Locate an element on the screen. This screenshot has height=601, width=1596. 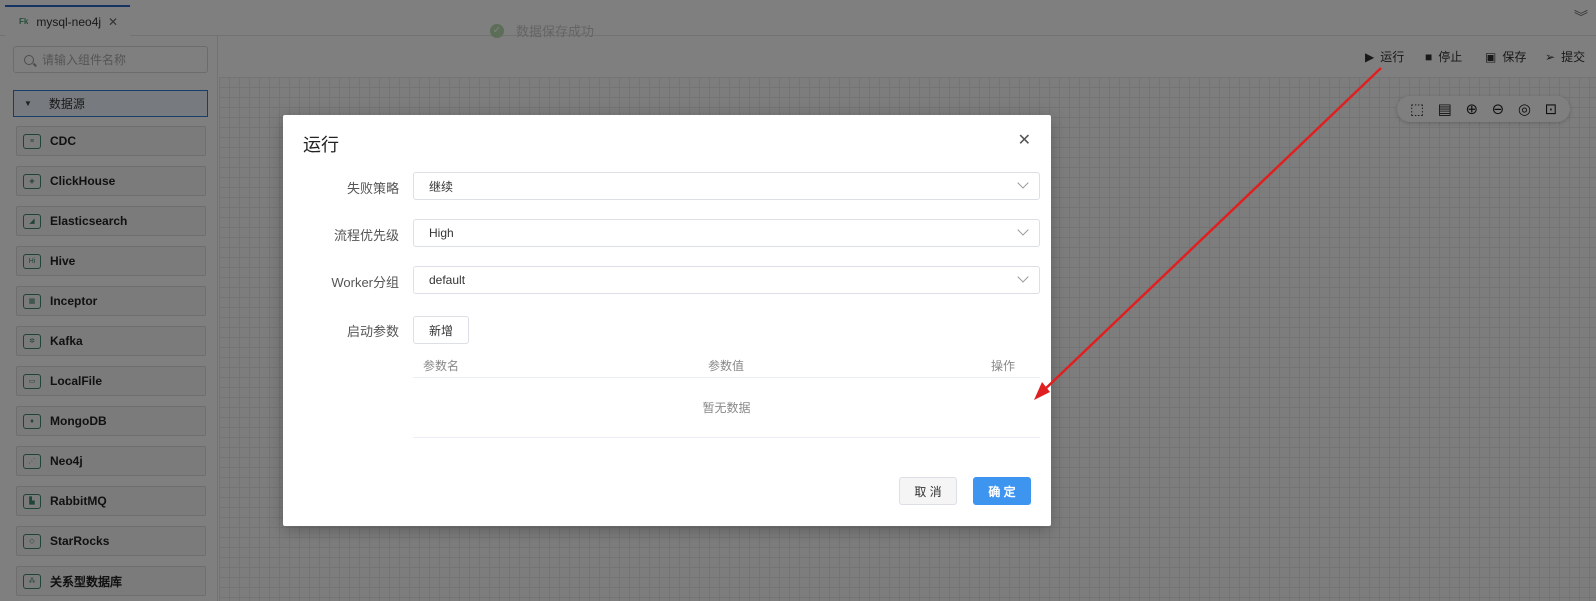
priority-label: 流程优先级 is located at coordinates (366, 235).